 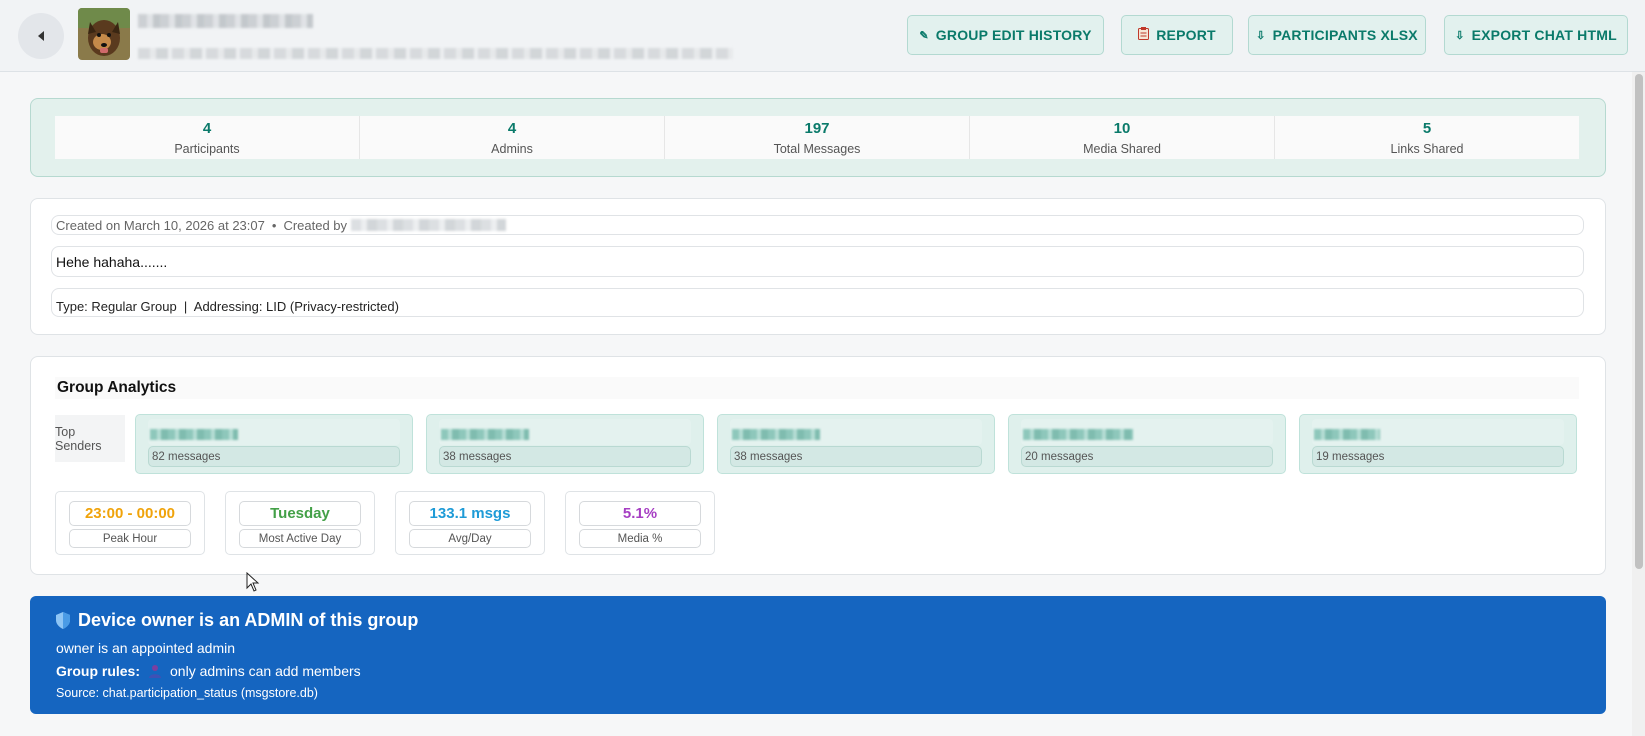 I want to click on group-name-redacted, so click(x=225, y=21).